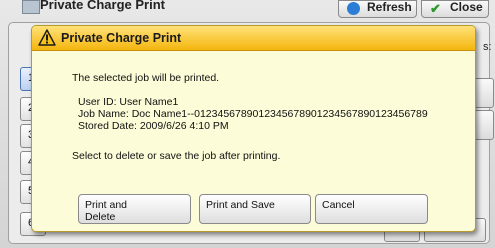 Image resolution: width=495 pixels, height=248 pixels. What do you see at coordinates (240, 205) in the screenshot?
I see `print-and-save-label: Print and Save` at bounding box center [240, 205].